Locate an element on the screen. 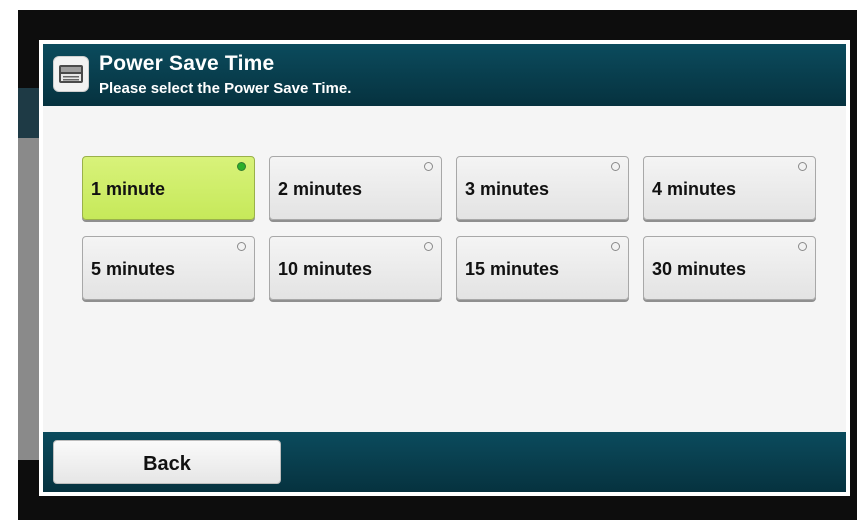 The height and width of the screenshot is (520, 857). option-label: 15 minutes is located at coordinates (512, 269).